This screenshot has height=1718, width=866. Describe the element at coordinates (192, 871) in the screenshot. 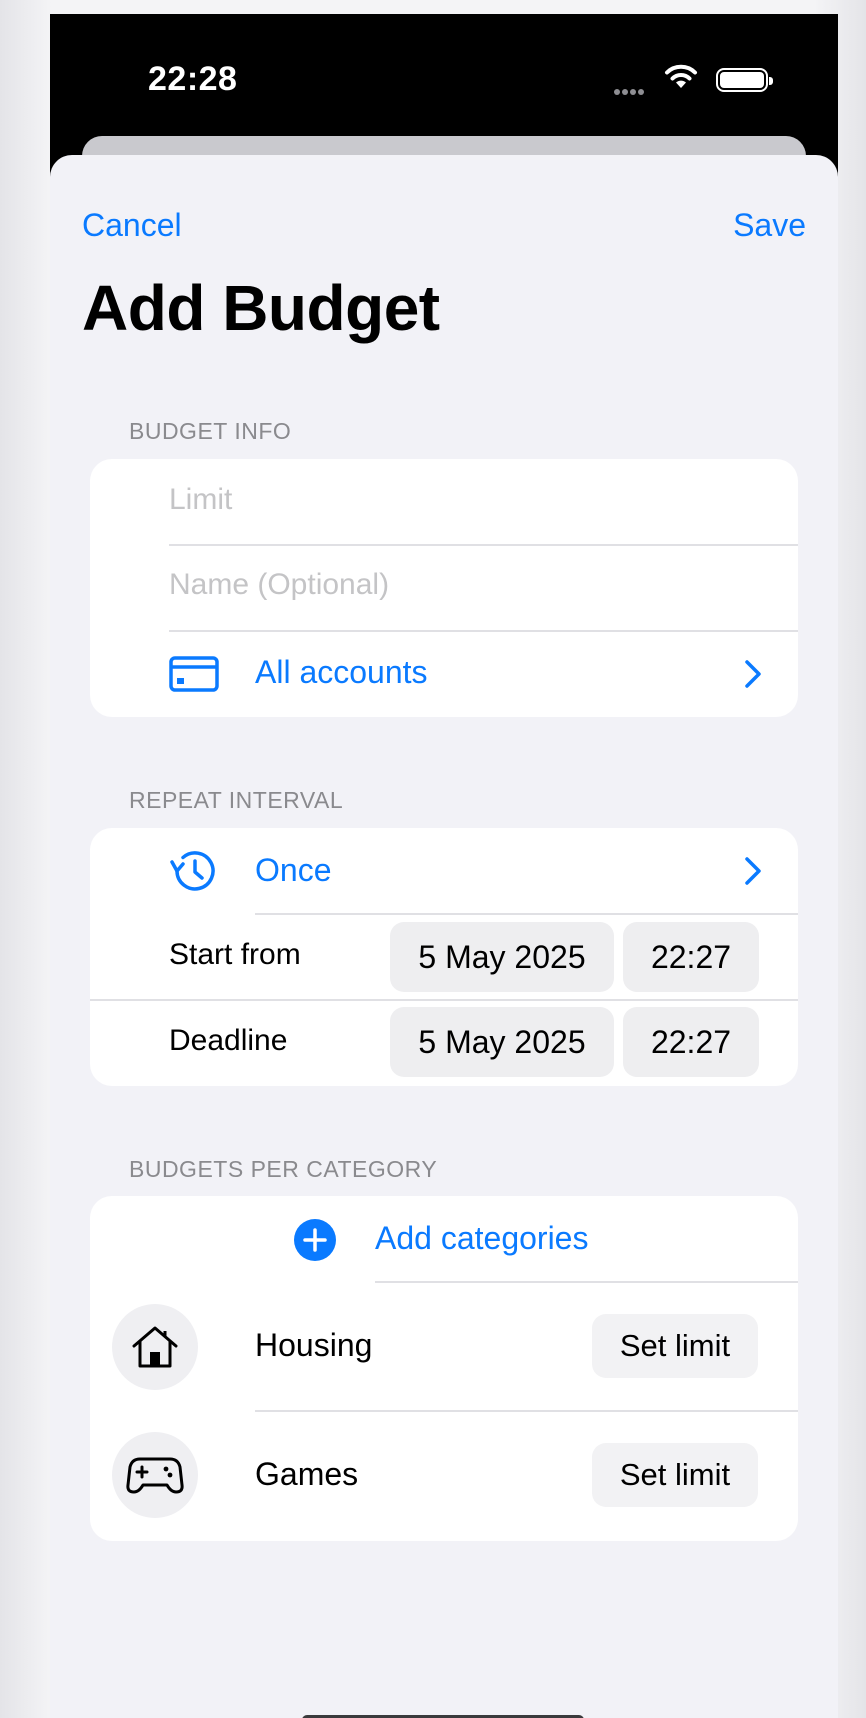

I see `history-icon` at that location.